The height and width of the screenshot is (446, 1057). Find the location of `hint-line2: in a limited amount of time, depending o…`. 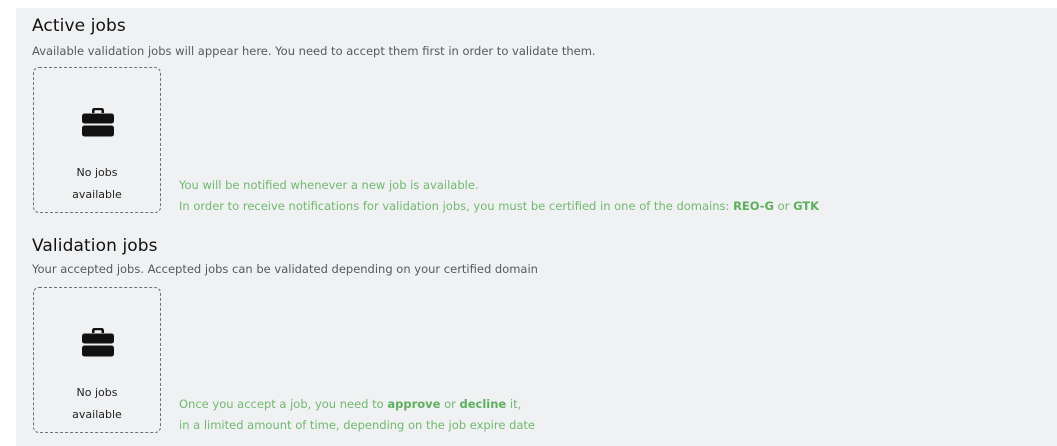

hint-line2: in a limited amount of time, depending o… is located at coordinates (357, 425).